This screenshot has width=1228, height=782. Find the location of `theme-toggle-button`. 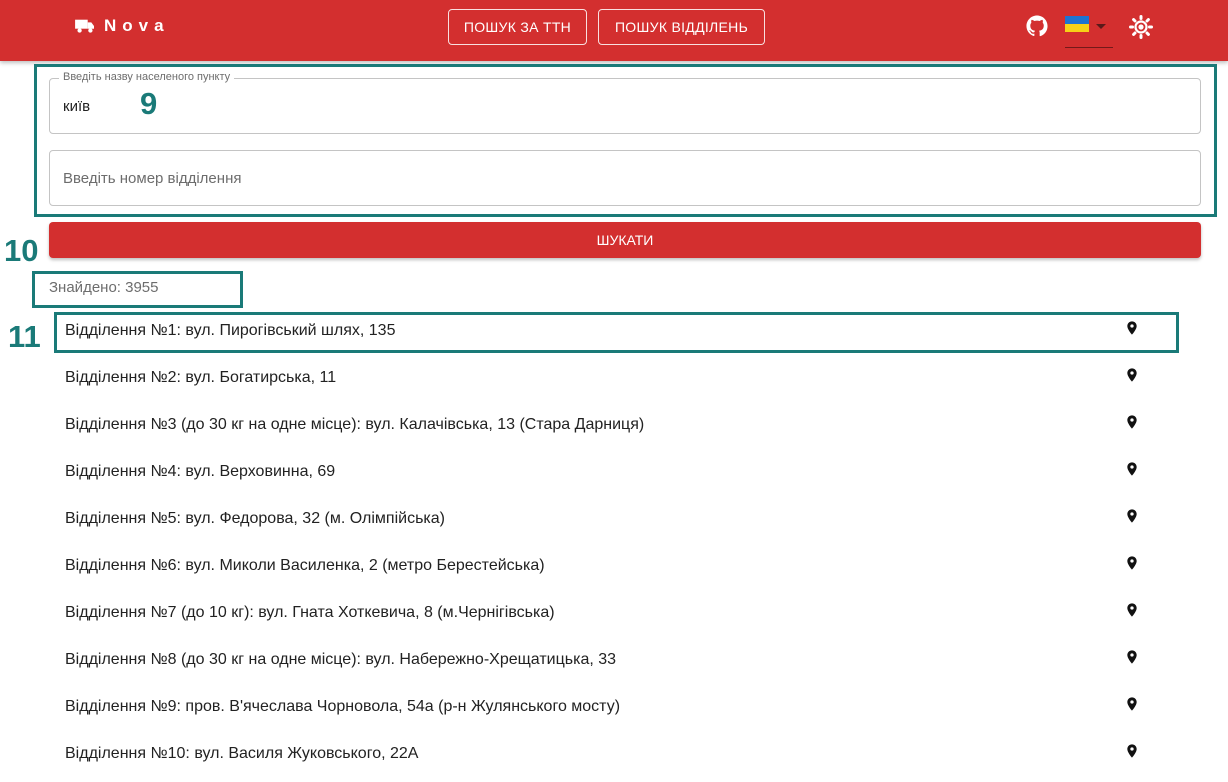

theme-toggle-button is located at coordinates (1141, 29).